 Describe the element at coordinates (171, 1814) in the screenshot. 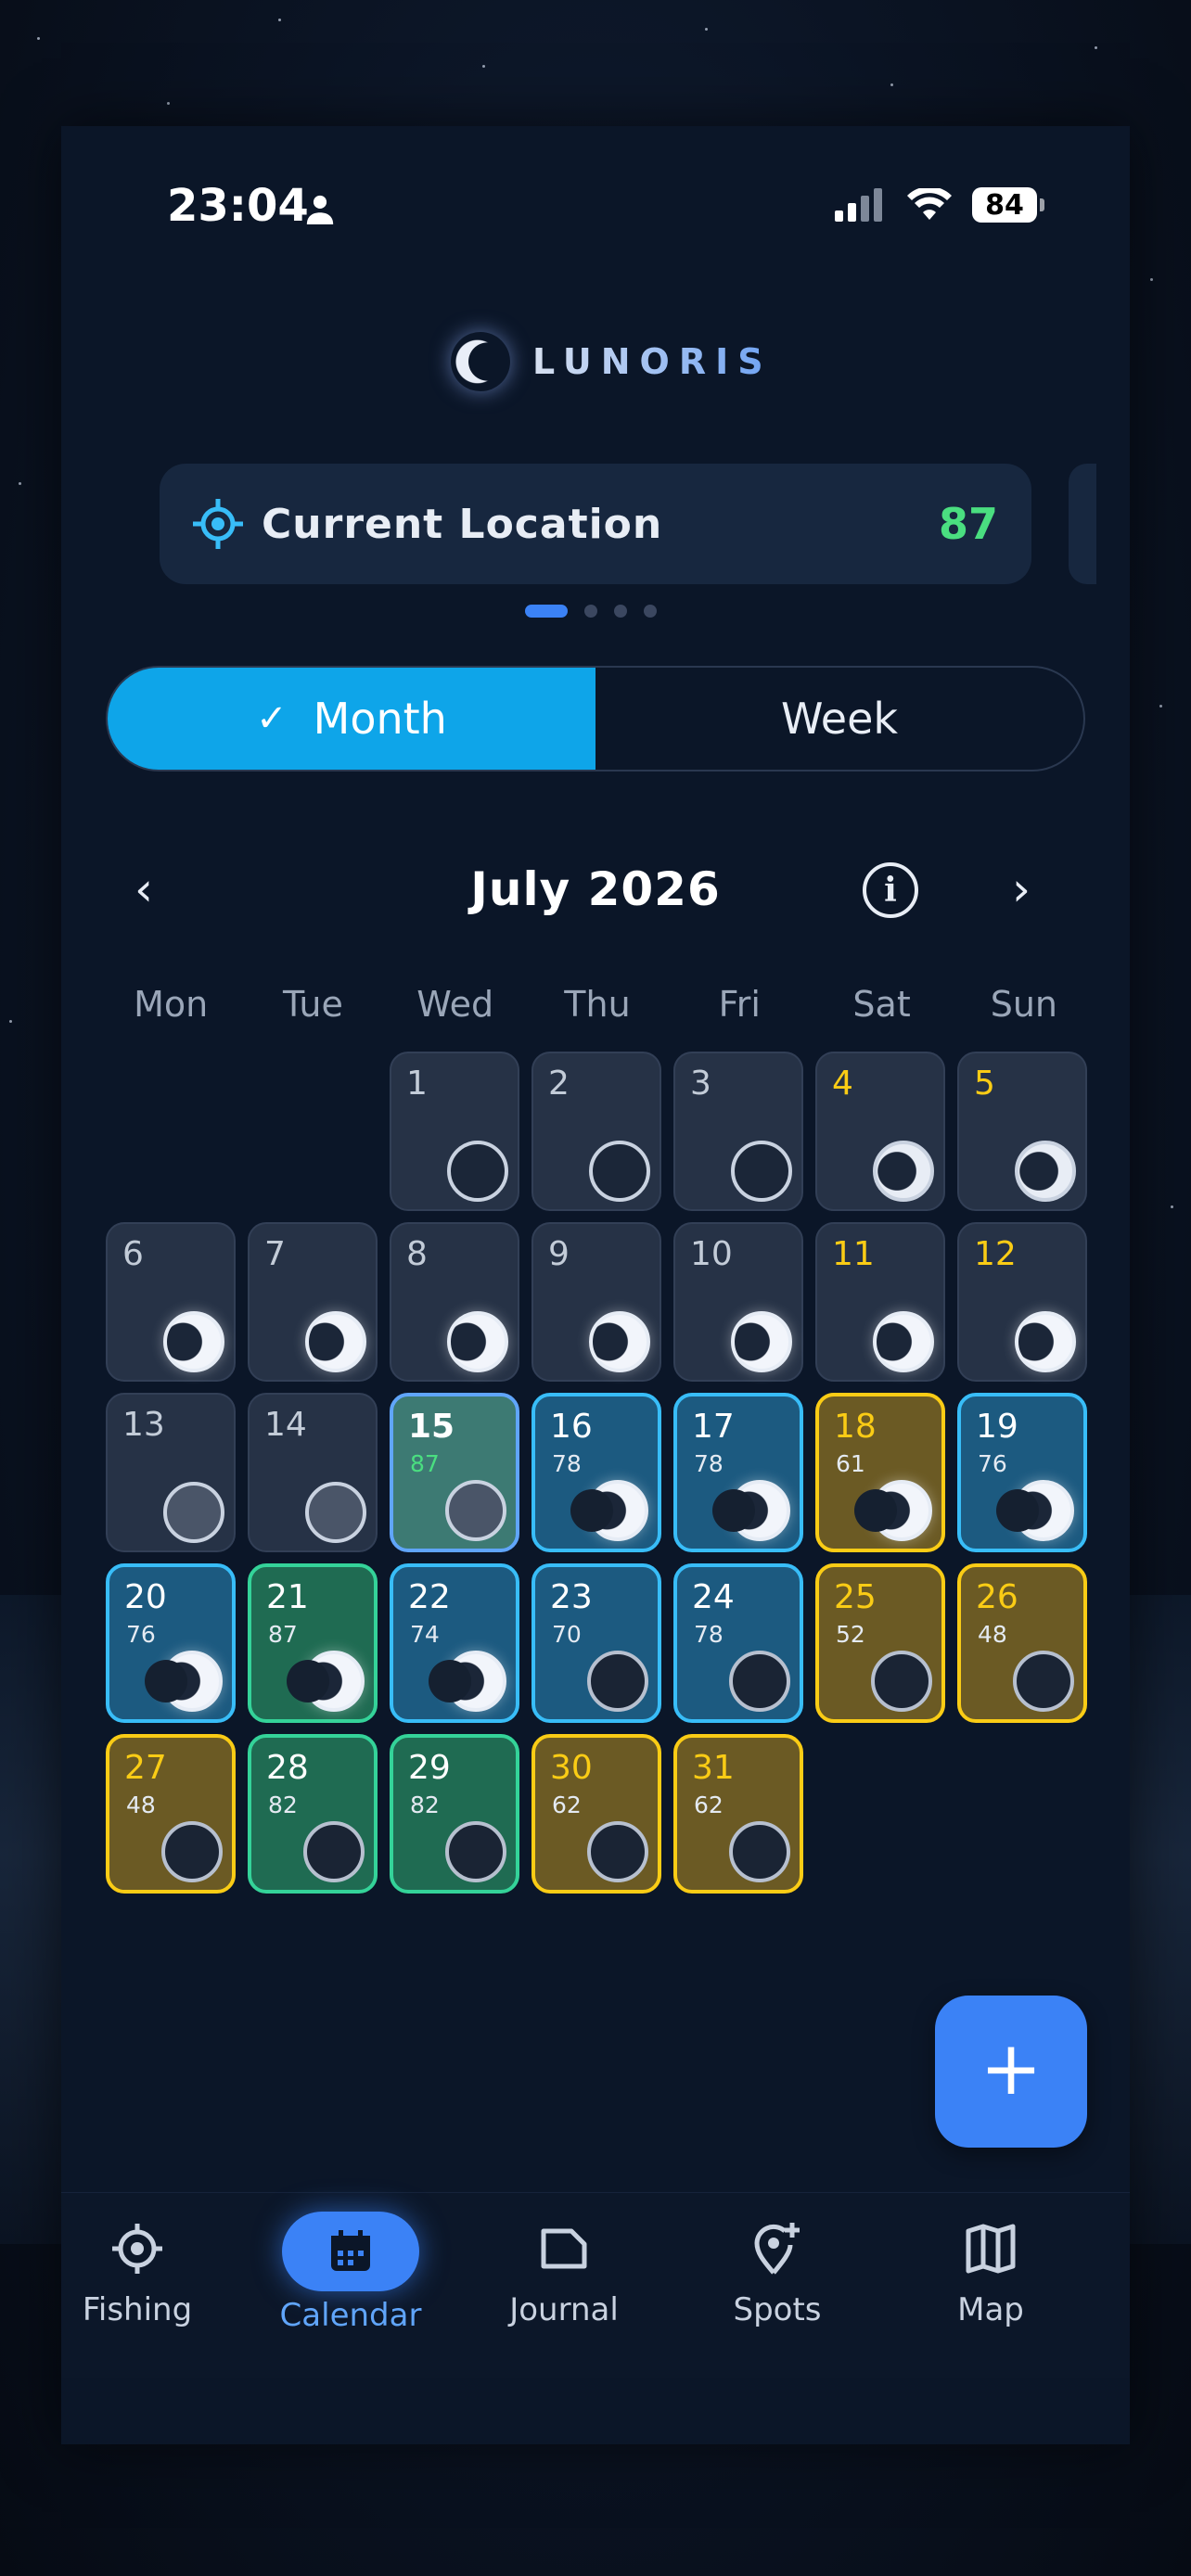

I see `calendar-day-27: 27 48` at that location.